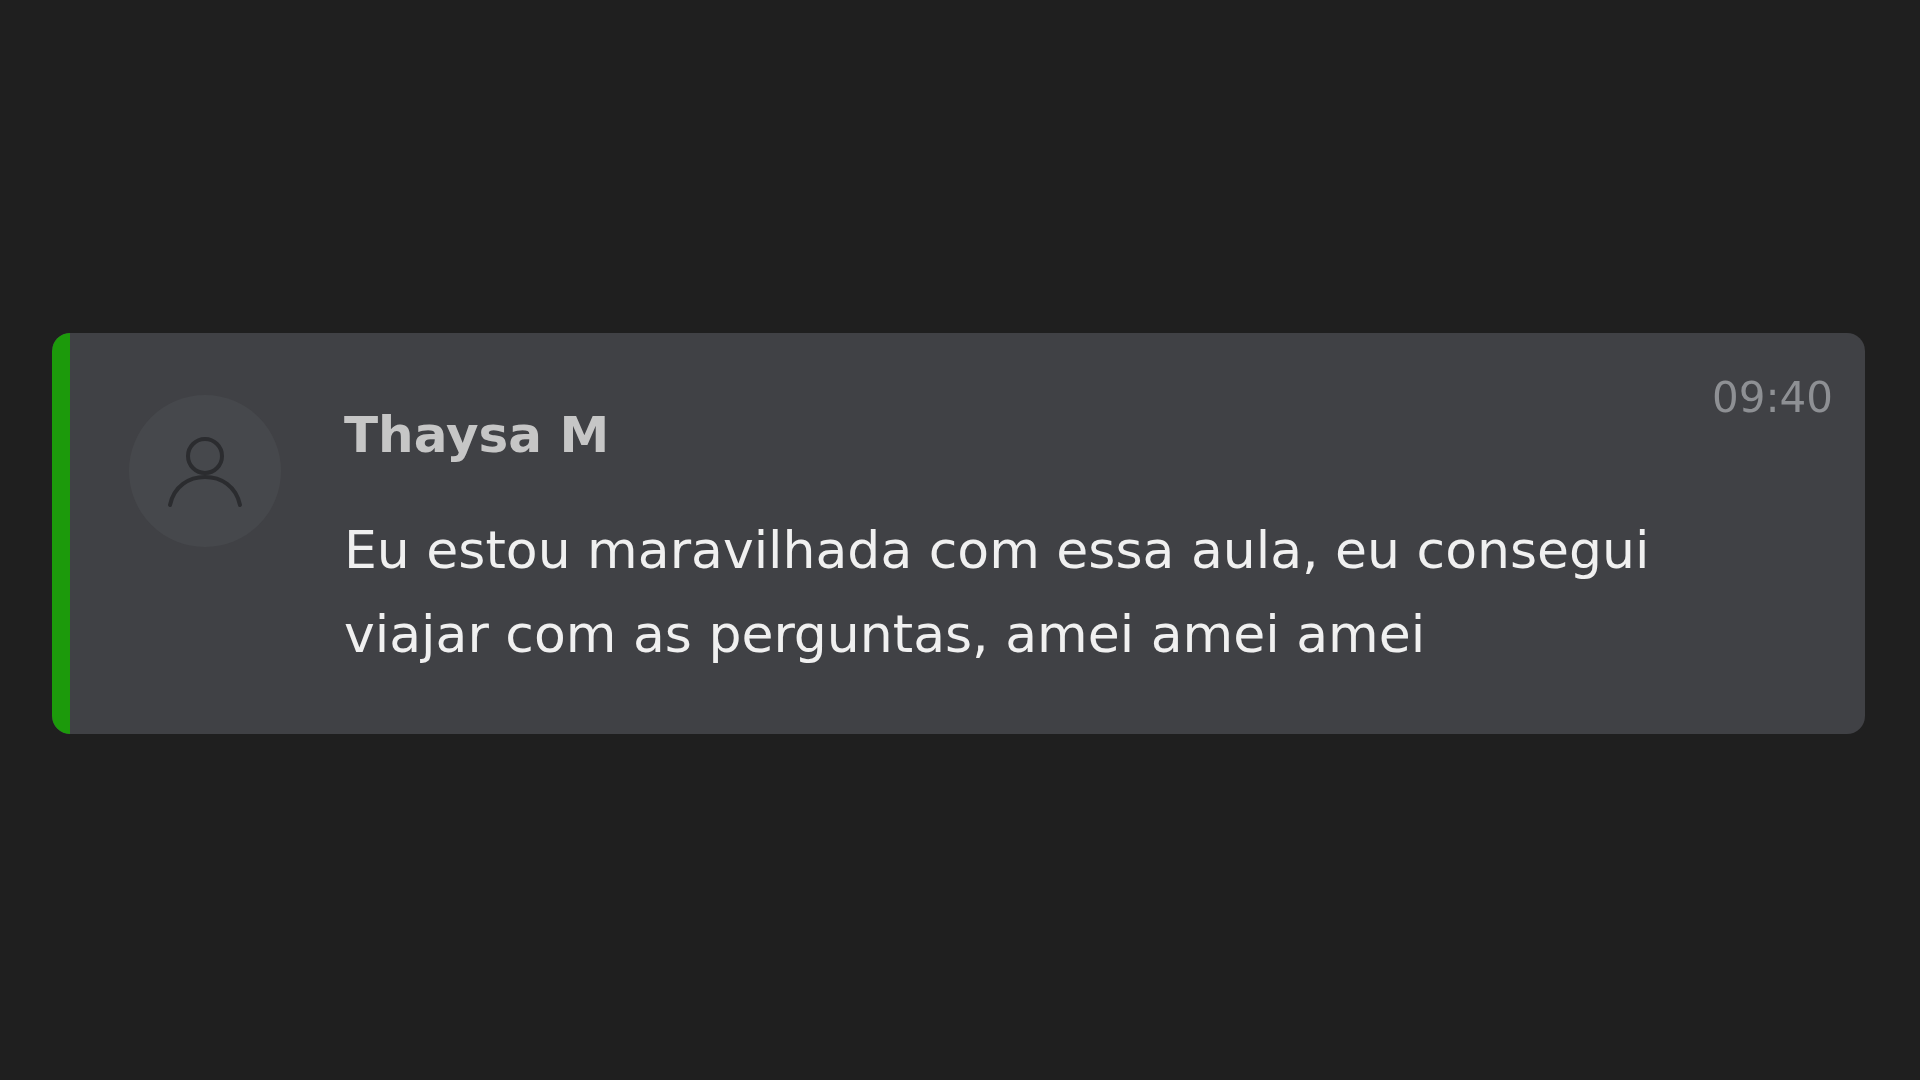 This screenshot has height=1080, width=1920. What do you see at coordinates (997, 592) in the screenshot?
I see `message-text: Eu estou maravilhada com essa aula, eu consegui viajar com as perguntas, amei amei amei` at bounding box center [997, 592].